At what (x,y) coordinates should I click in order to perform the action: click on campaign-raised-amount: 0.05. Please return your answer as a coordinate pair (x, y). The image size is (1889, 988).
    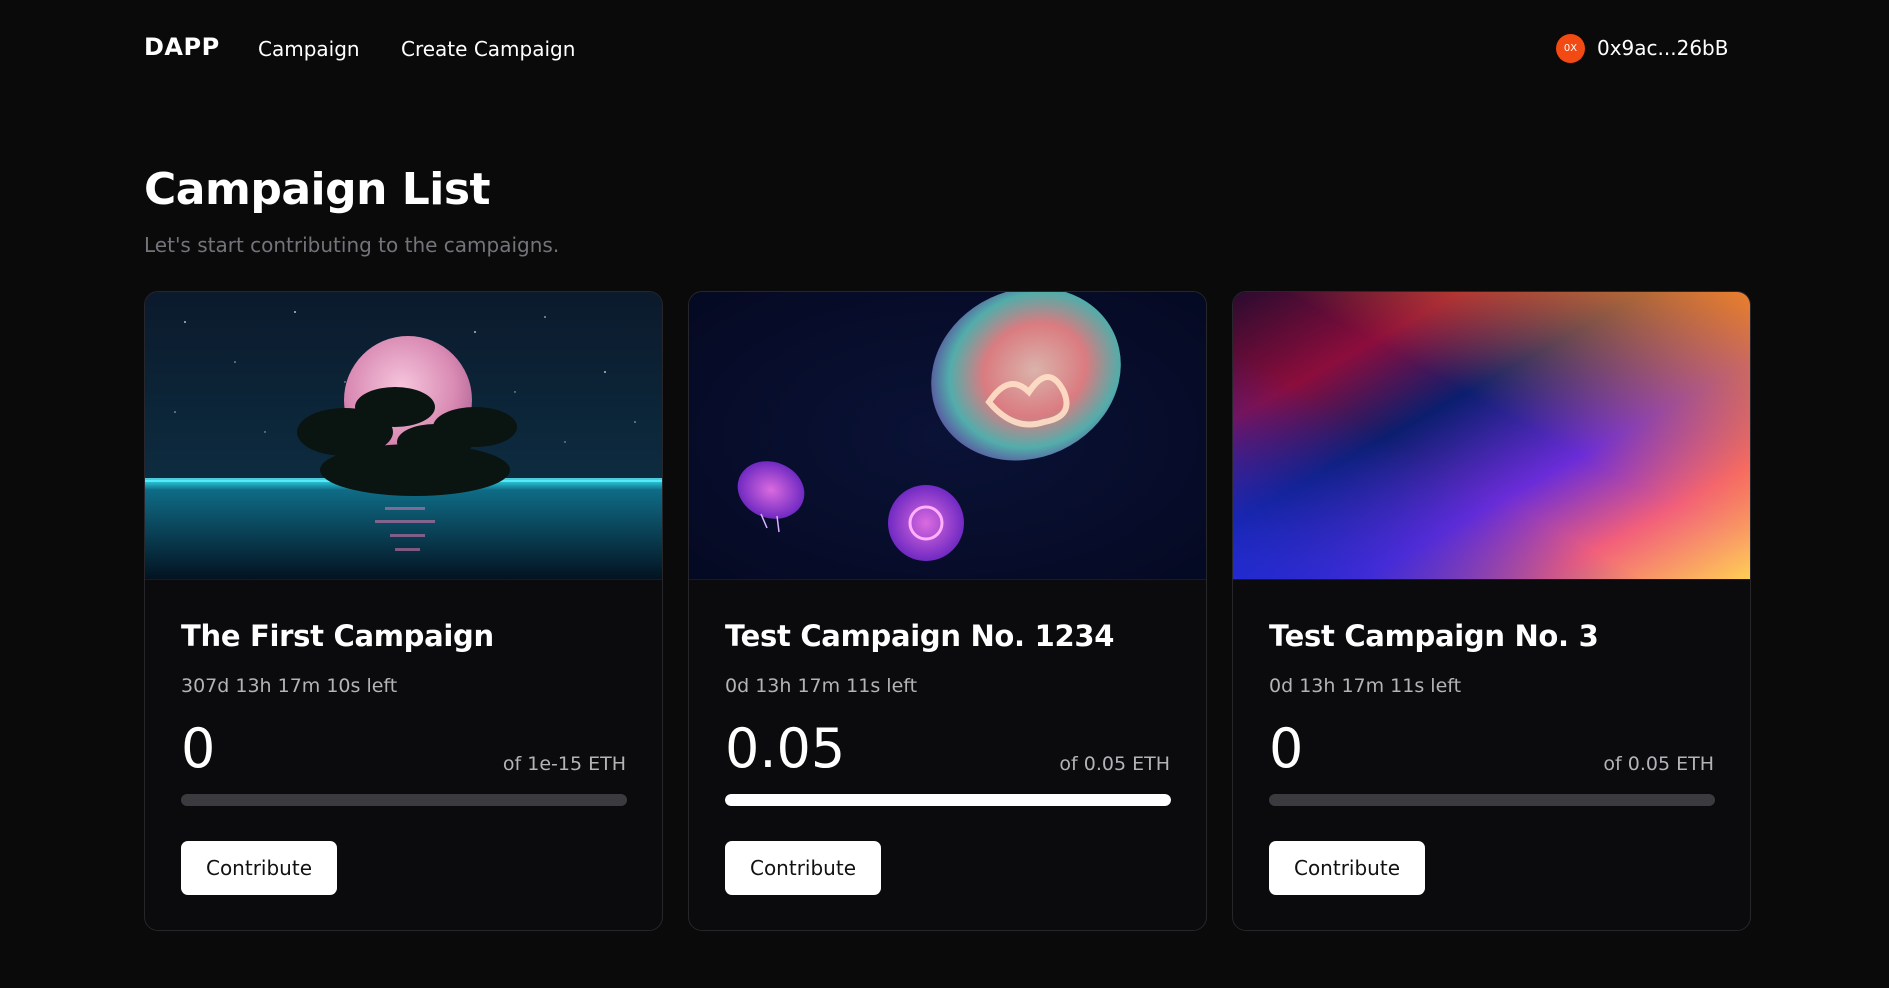
    Looking at the image, I should click on (785, 748).